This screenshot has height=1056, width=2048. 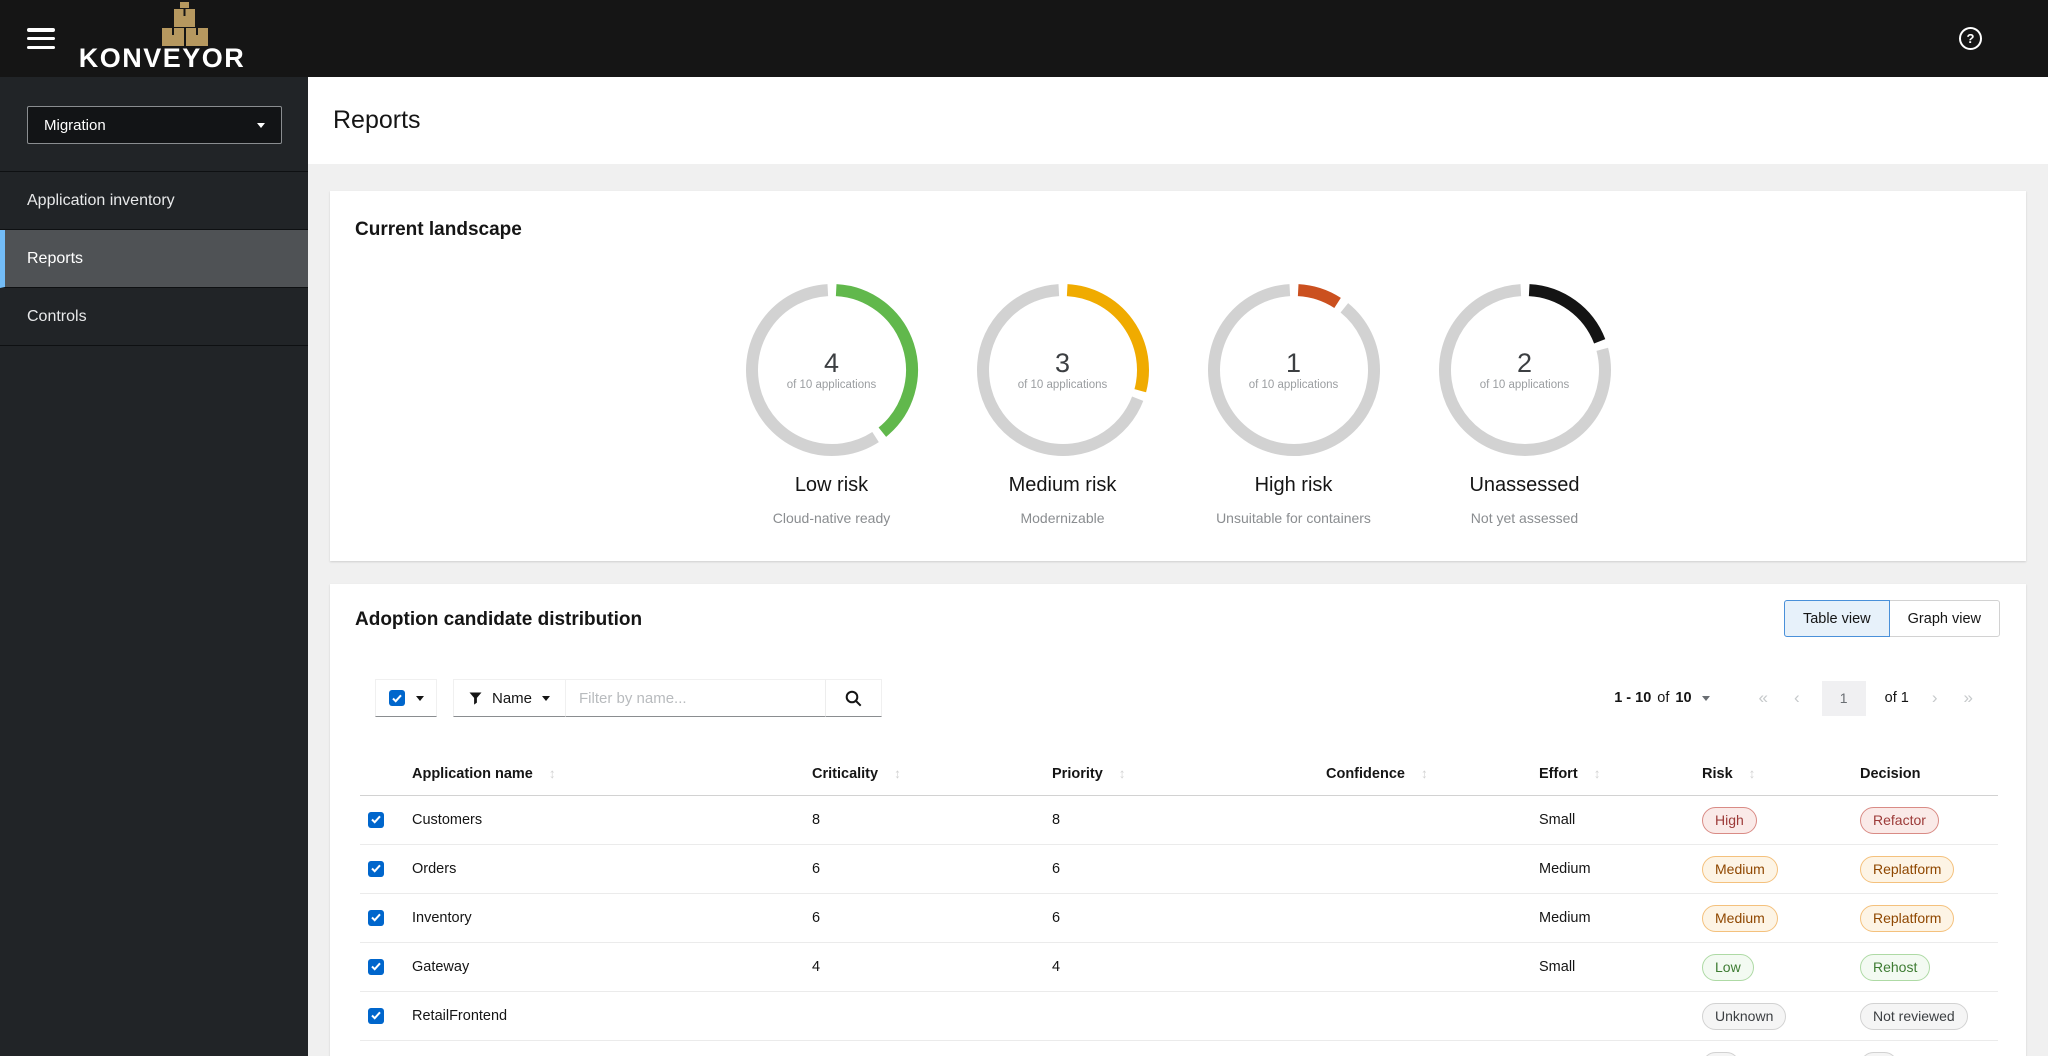 I want to click on search-button, so click(x=854, y=698).